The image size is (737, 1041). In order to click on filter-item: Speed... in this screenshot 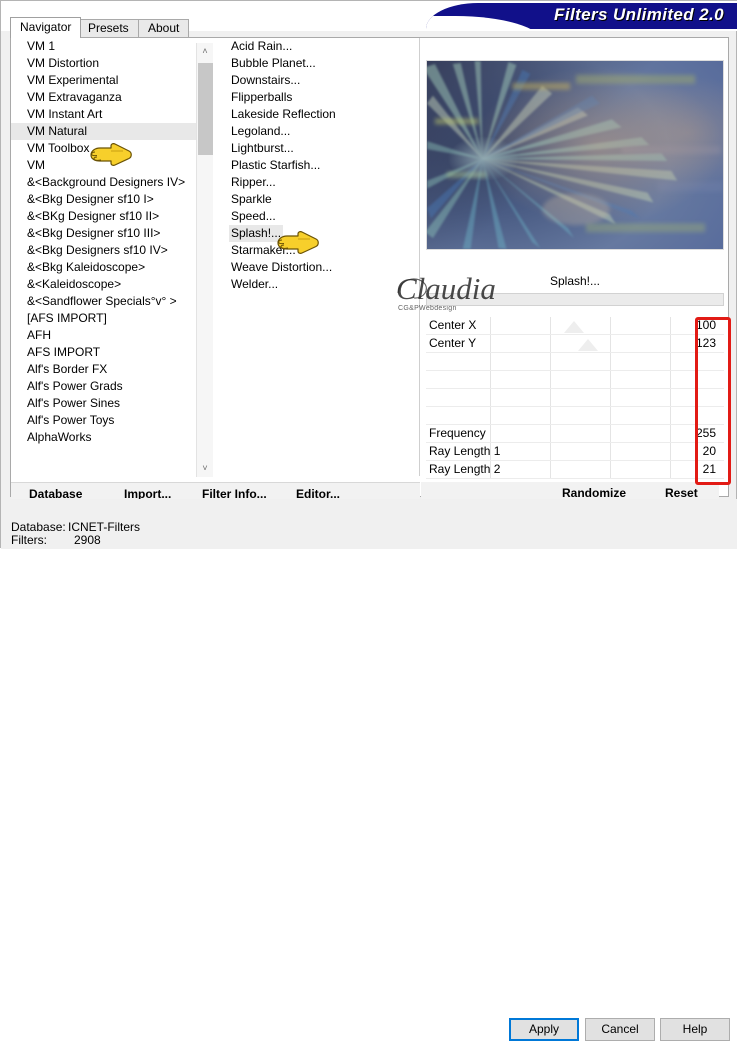, I will do `click(317, 216)`.